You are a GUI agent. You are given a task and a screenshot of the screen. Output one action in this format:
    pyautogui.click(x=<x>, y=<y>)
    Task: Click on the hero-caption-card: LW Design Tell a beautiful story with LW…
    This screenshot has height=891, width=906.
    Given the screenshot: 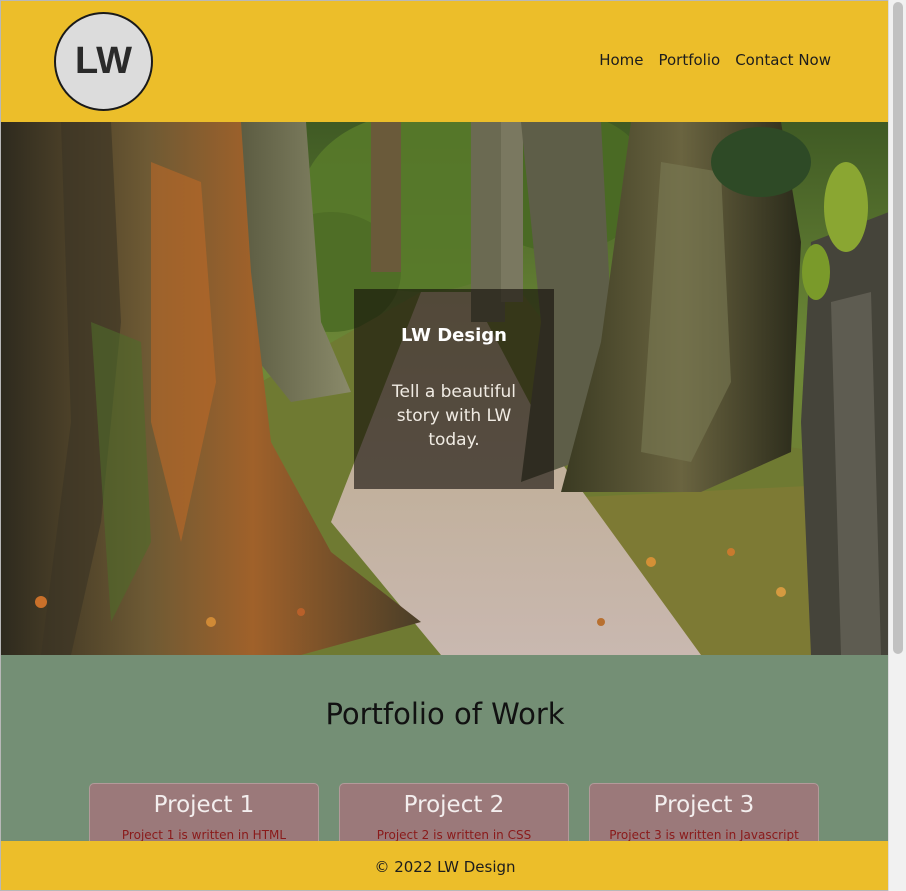 What is the action you would take?
    pyautogui.click(x=454, y=389)
    